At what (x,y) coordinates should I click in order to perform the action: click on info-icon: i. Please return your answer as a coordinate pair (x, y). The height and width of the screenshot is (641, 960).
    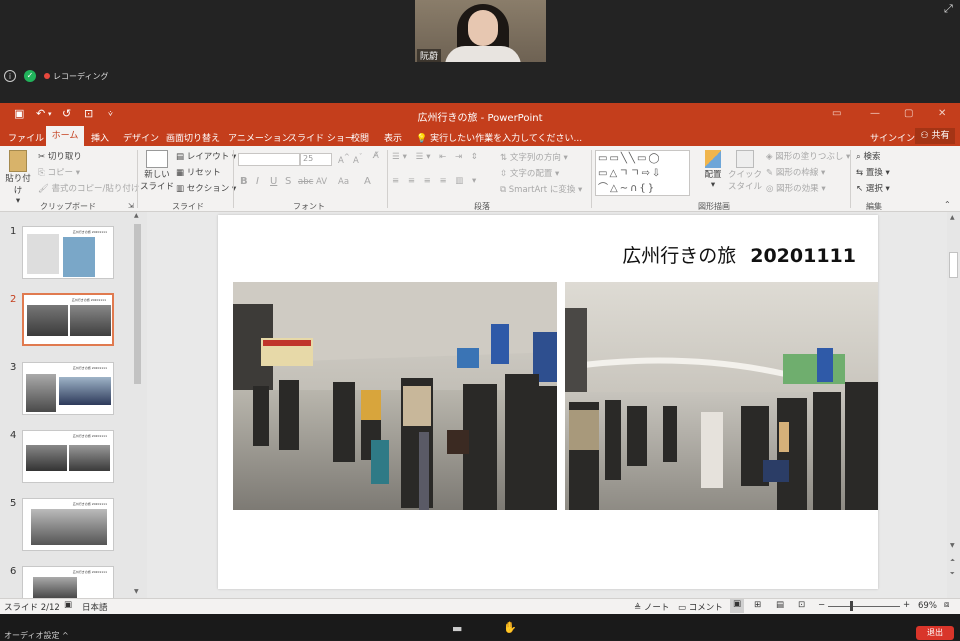
    Looking at the image, I should click on (10, 76).